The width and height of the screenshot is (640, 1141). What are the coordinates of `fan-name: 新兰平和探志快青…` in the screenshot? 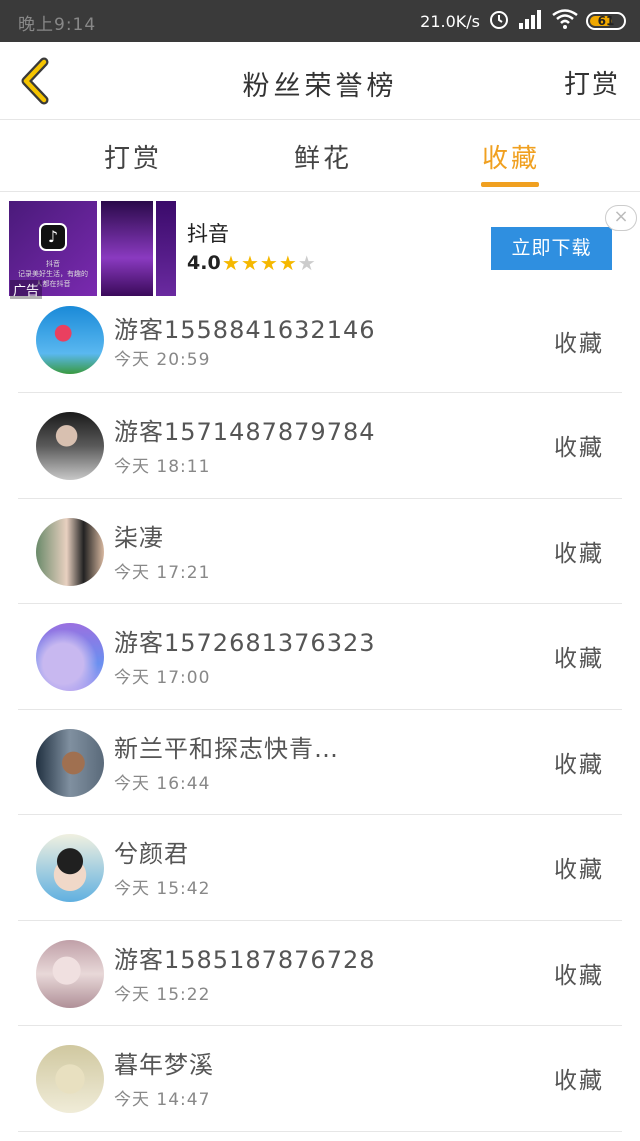 It's located at (226, 748).